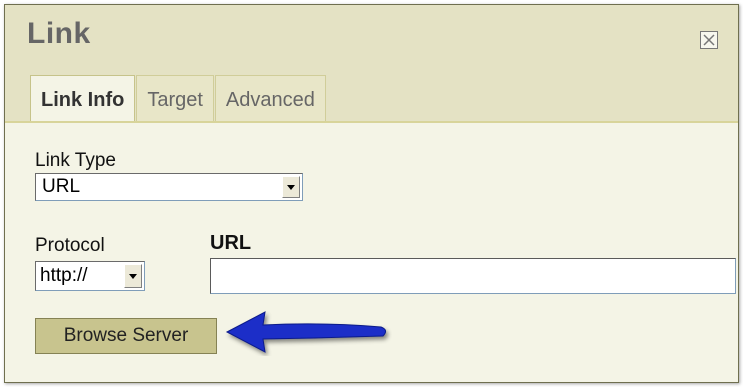 This screenshot has width=743, height=387. I want to click on close-icon, so click(709, 40).